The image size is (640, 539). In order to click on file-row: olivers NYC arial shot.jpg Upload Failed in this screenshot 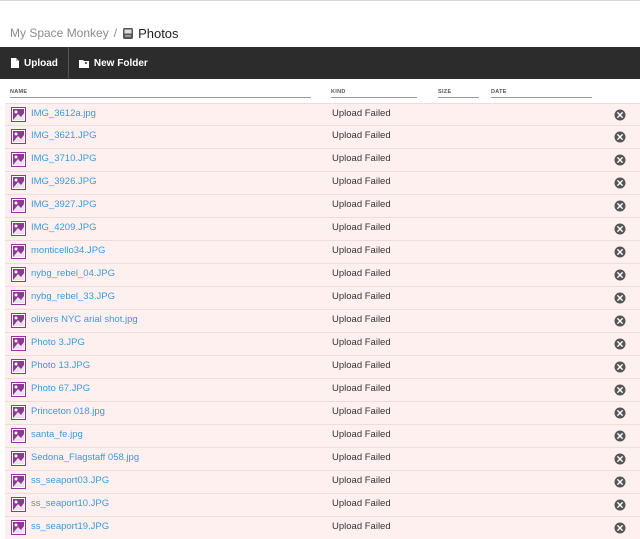, I will do `click(322, 321)`.